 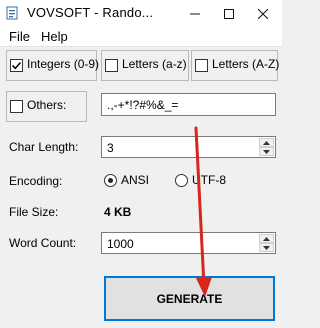 What do you see at coordinates (12, 13) in the screenshot?
I see `app-icon` at bounding box center [12, 13].